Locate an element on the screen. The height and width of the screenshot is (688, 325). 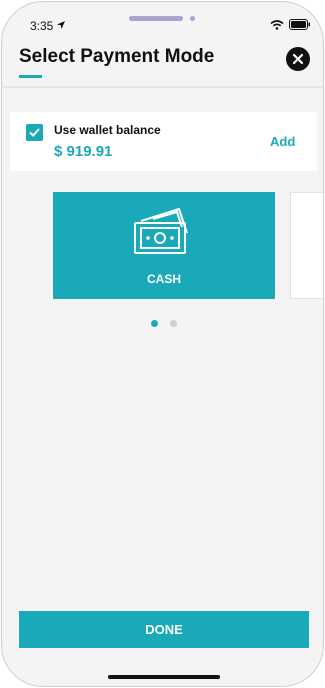
check-icon is located at coordinates (34, 132).